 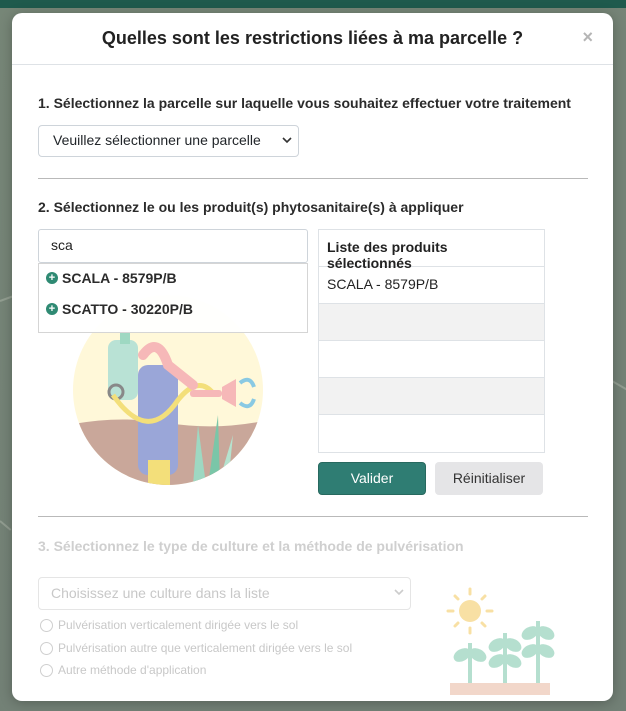 I want to click on parcel-select: Veuillez sélectionner une parcelle, so click(x=168, y=141).